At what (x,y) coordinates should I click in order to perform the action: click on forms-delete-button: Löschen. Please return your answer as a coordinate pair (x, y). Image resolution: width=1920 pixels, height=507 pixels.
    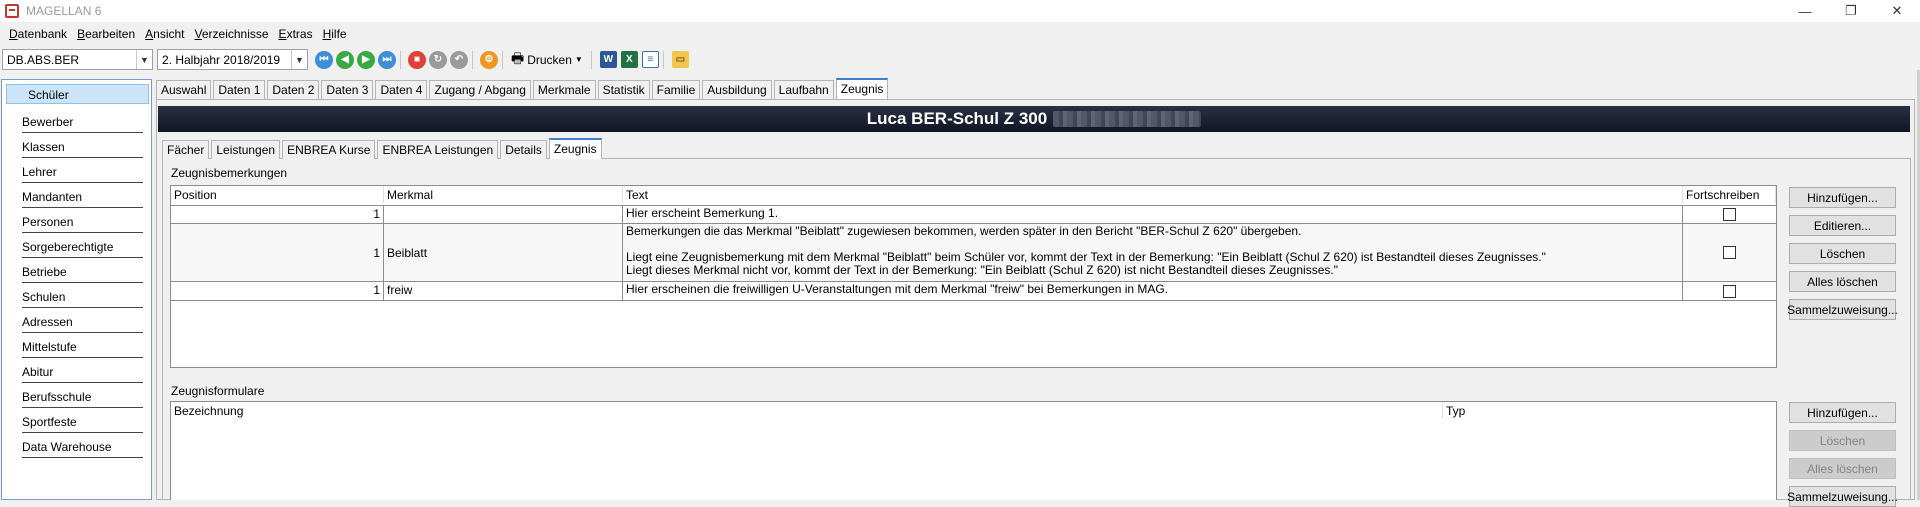
    Looking at the image, I should click on (1842, 440).